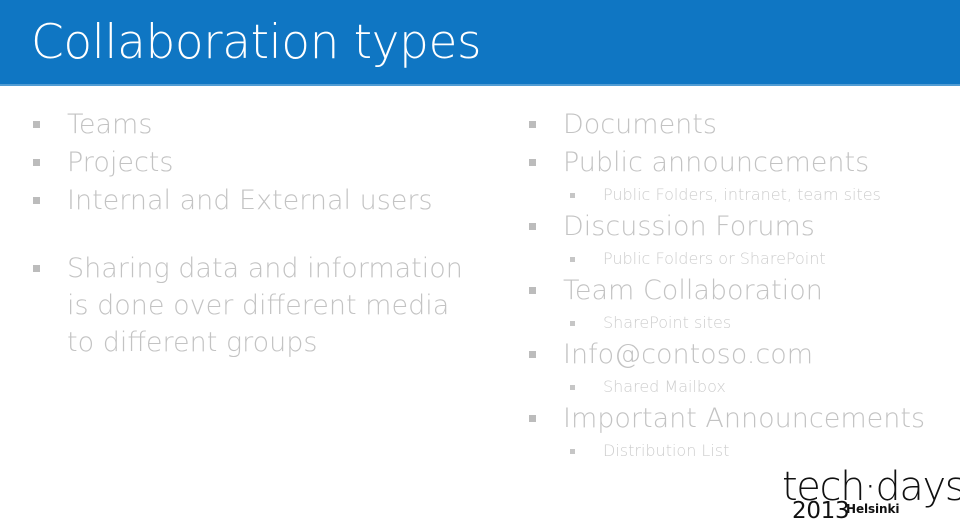 The image size is (960, 525). What do you see at coordinates (821, 511) in the screenshot?
I see `logo-year: 2013` at bounding box center [821, 511].